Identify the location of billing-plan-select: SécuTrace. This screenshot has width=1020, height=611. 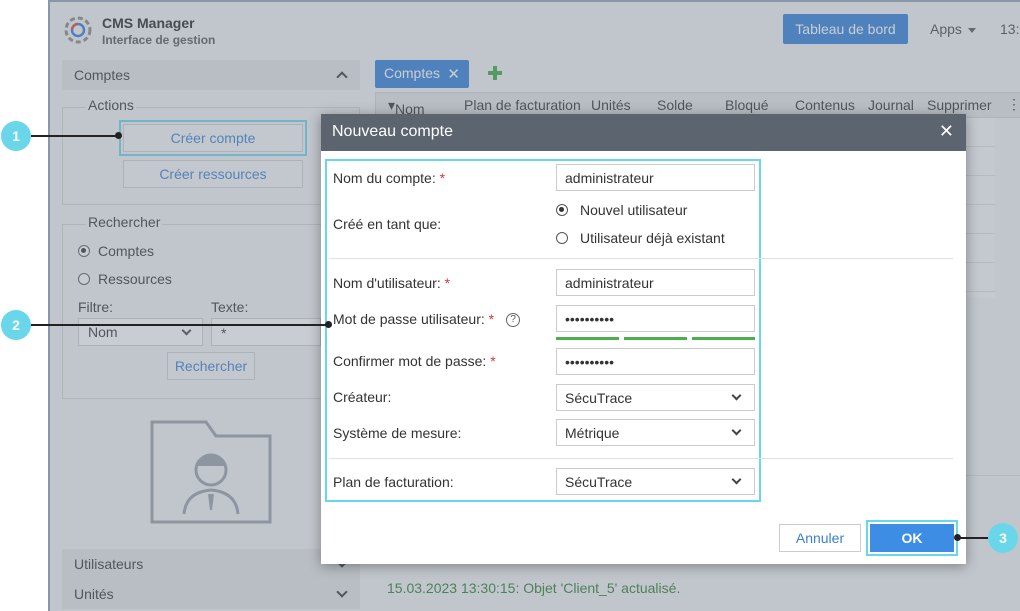
(655, 481).